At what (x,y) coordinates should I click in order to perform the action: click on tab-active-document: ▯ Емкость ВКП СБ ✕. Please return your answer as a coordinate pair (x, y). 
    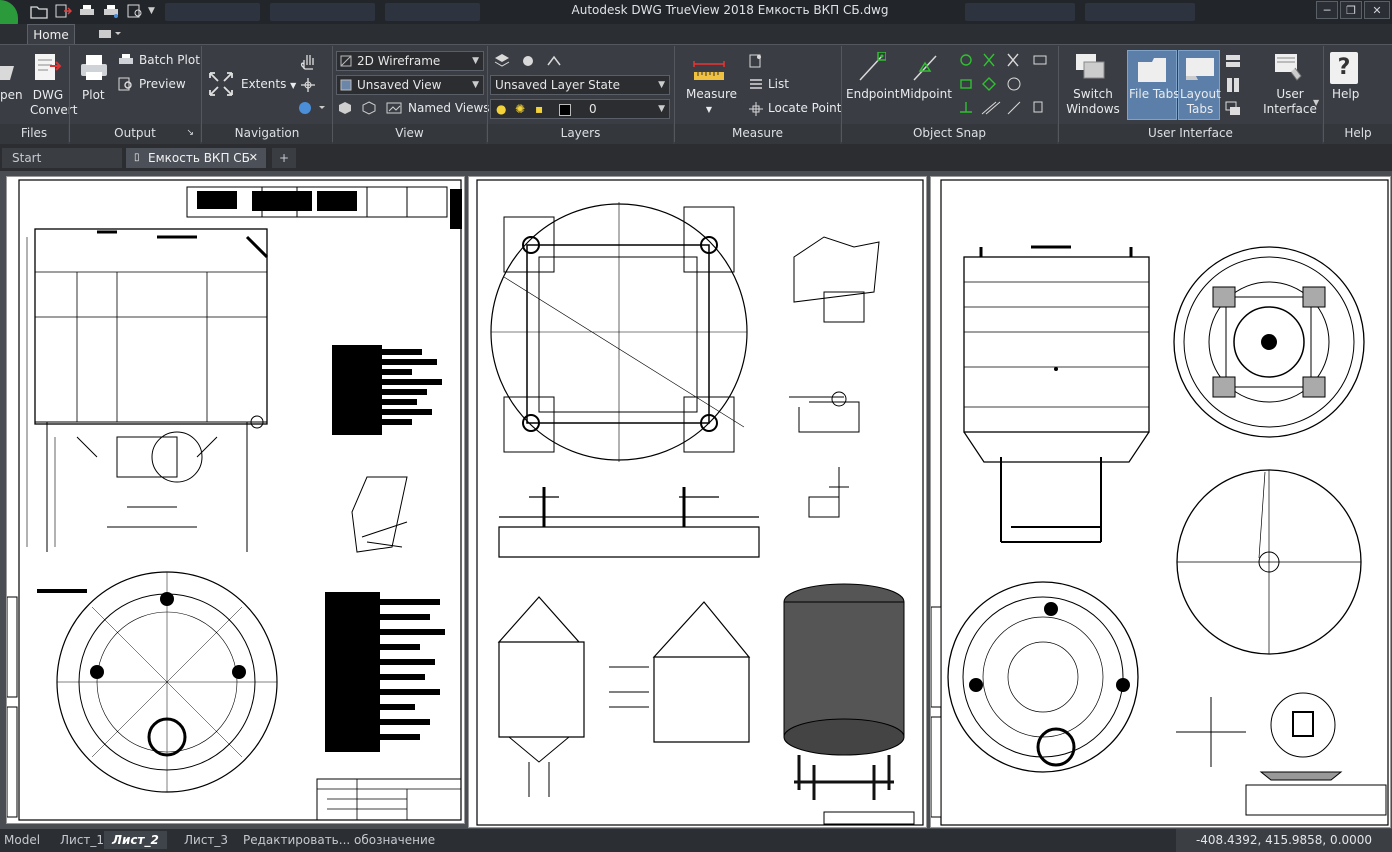
    Looking at the image, I should click on (196, 158).